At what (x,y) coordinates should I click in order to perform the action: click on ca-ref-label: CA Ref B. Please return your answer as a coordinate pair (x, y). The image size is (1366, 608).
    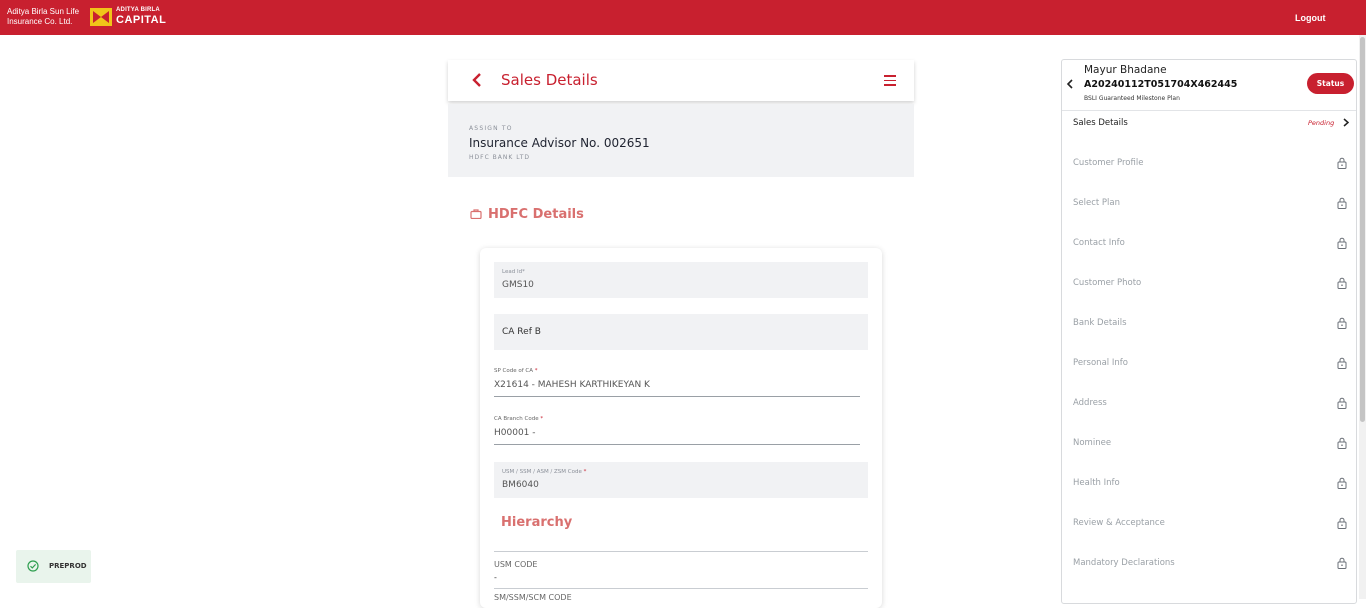
    Looking at the image, I should click on (521, 332).